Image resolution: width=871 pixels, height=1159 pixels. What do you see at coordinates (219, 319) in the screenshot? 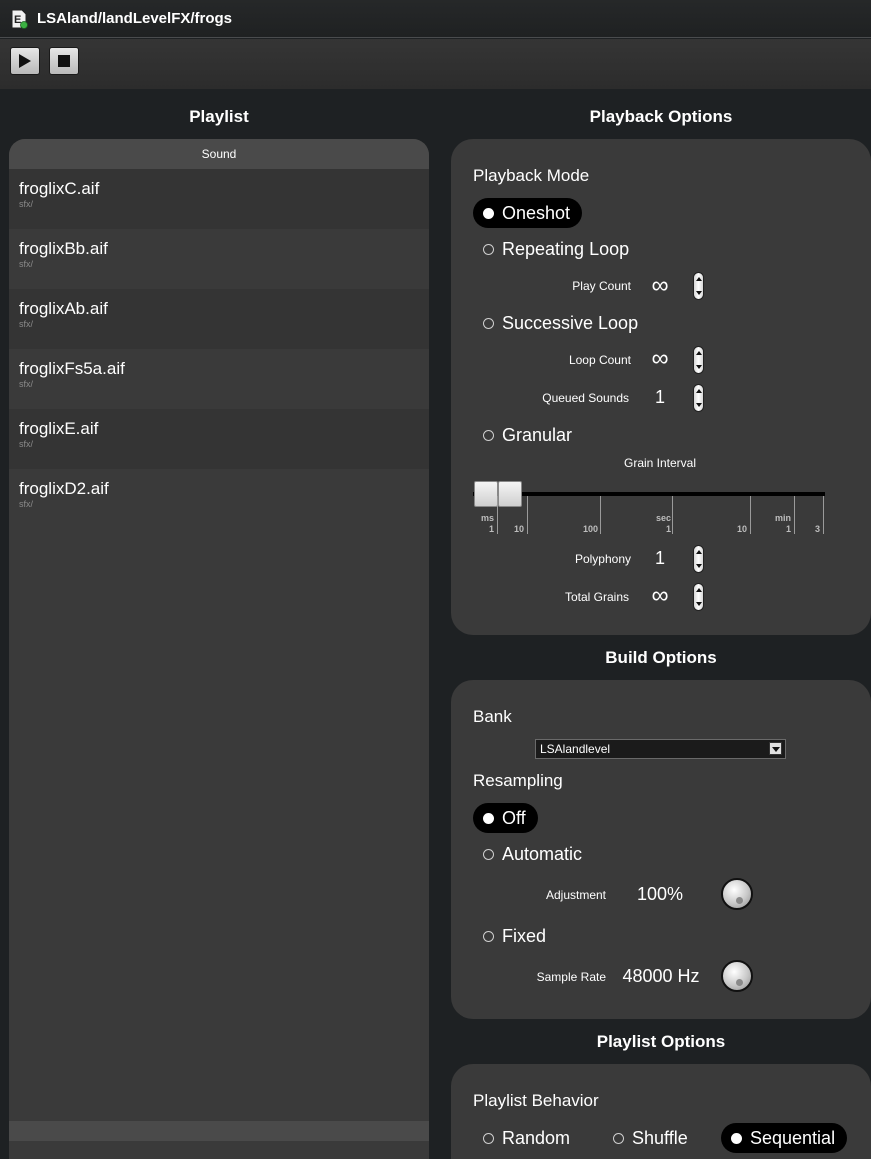
I see `playlist-row: froglixAb.aif sfx/` at bounding box center [219, 319].